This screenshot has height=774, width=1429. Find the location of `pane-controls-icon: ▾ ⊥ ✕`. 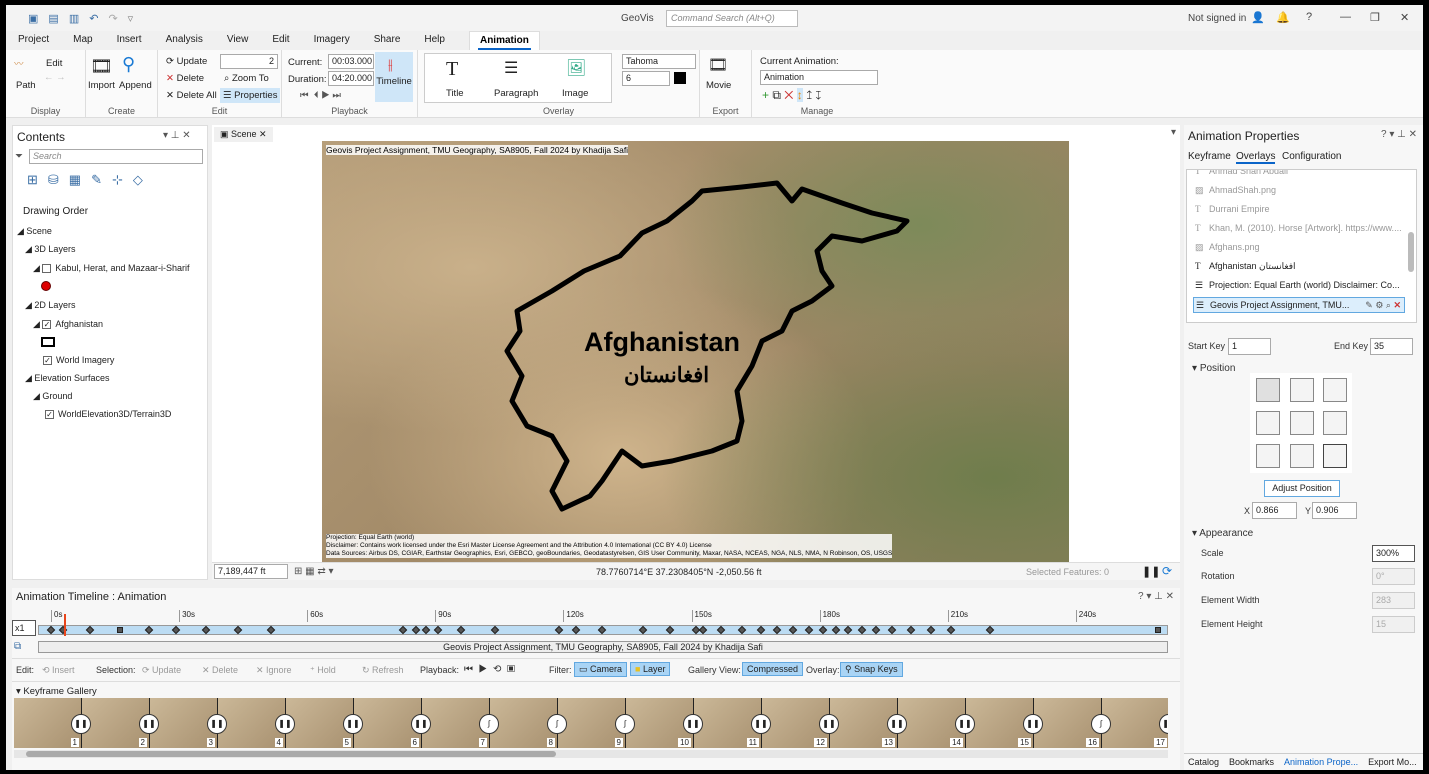

pane-controls-icon: ▾ ⊥ ✕ is located at coordinates (177, 135).